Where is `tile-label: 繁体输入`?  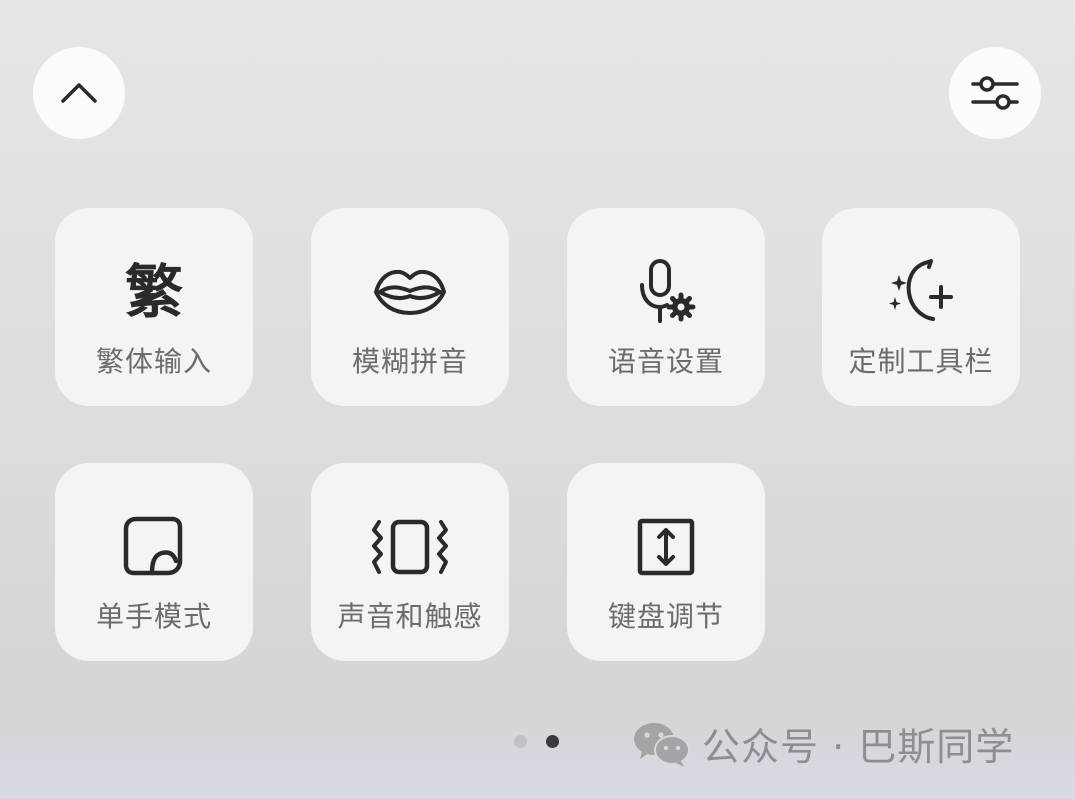 tile-label: 繁体输入 is located at coordinates (153, 361).